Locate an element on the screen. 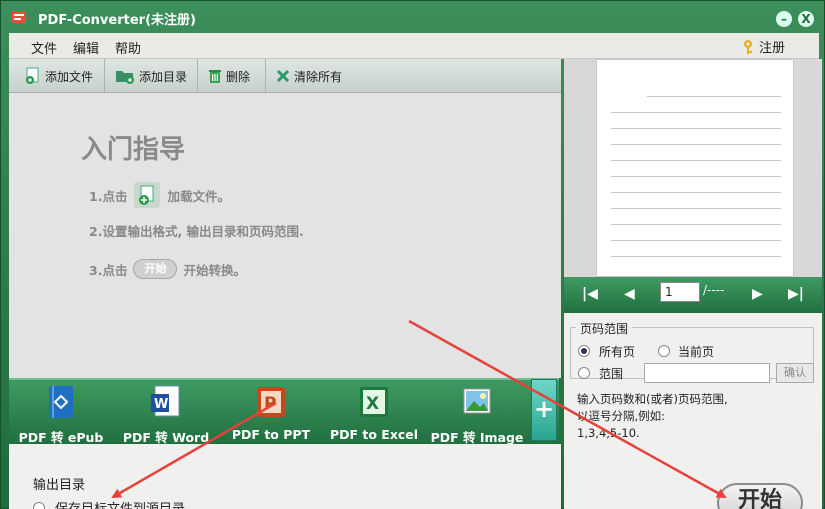 Image resolution: width=825 pixels, height=509 pixels. range-hint-line: 以逗号分隔,例如: is located at coordinates (621, 416).